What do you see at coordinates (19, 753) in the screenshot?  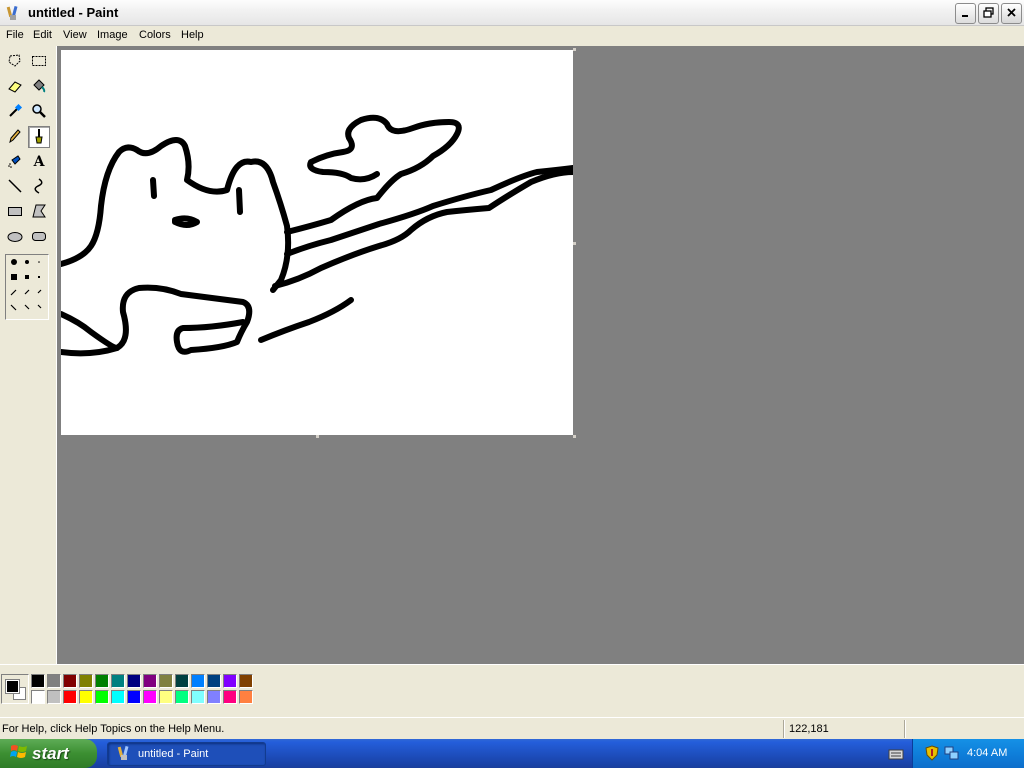 I see `windows-logo-icon` at bounding box center [19, 753].